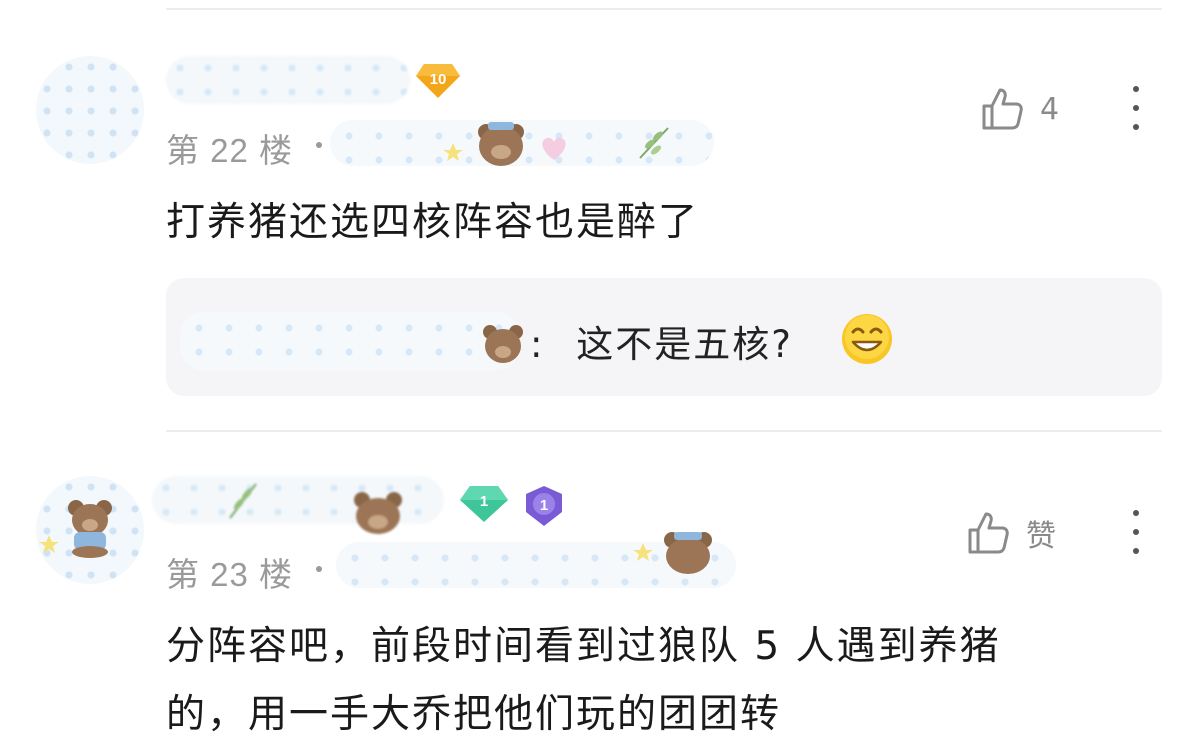 The width and height of the screenshot is (1200, 751). Describe the element at coordinates (474, 714) in the screenshot. I see `comment-text-line-2: 的，用一手大乔把他们玩的团团转` at that location.